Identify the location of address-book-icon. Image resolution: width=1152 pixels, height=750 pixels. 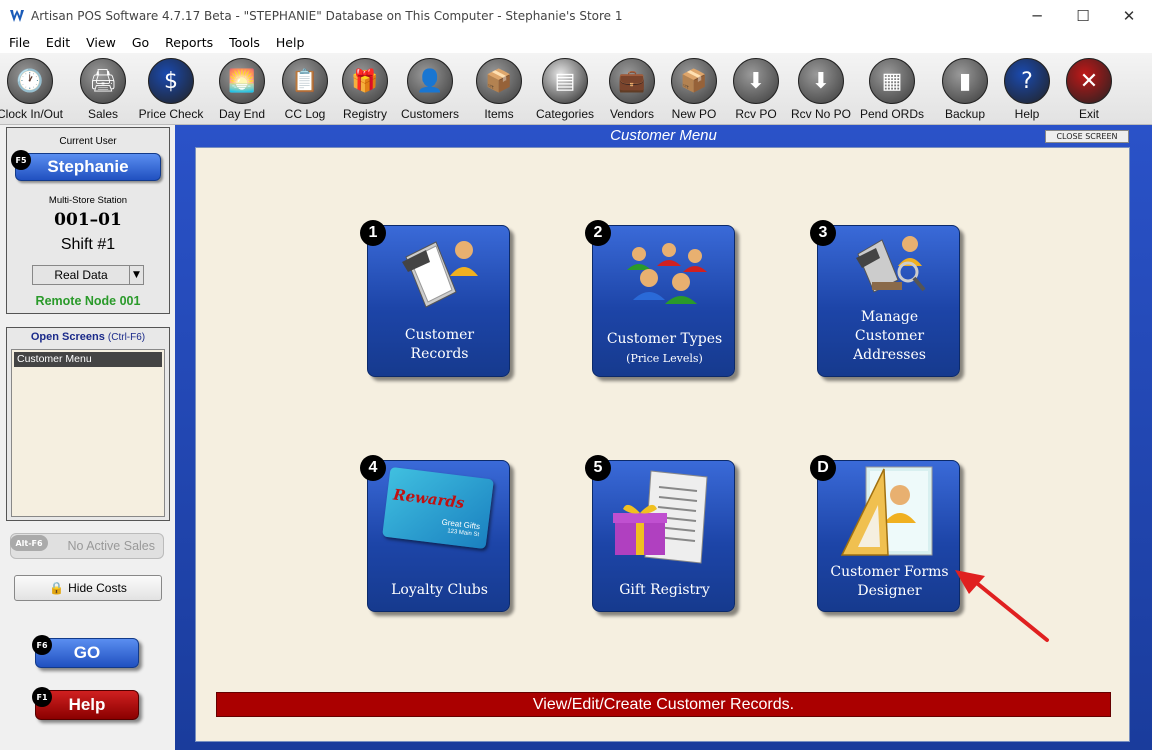
(891, 264).